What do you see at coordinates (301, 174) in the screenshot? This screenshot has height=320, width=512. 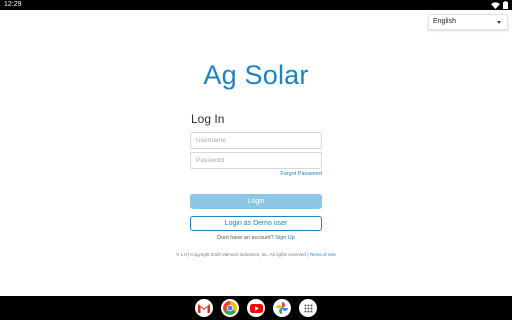 I see `forgot-password-link: Forgot Password` at bounding box center [301, 174].